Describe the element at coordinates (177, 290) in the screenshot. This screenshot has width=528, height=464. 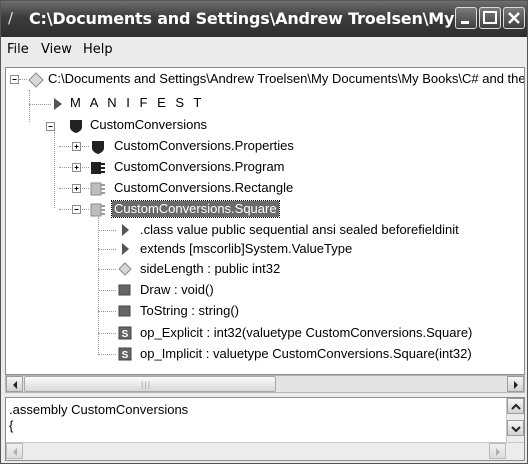
I see `member-label: Draw : void()` at that location.